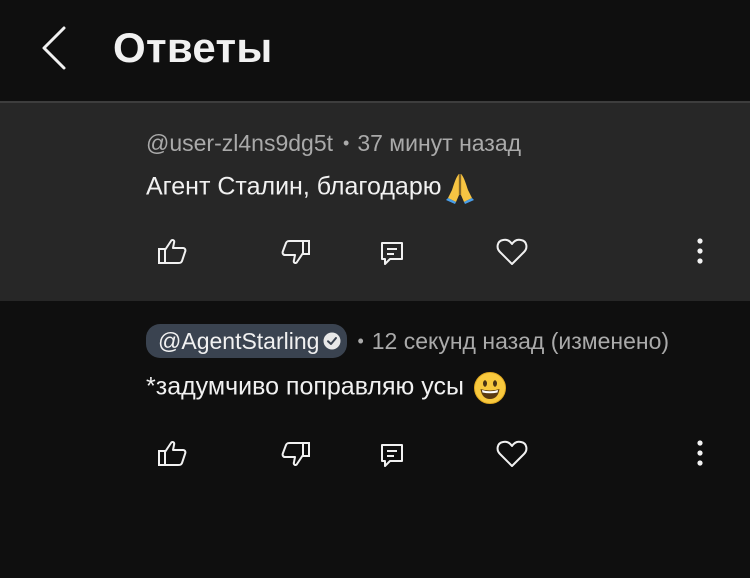  What do you see at coordinates (460, 188) in the screenshot?
I see `folded-hands-emoji` at bounding box center [460, 188].